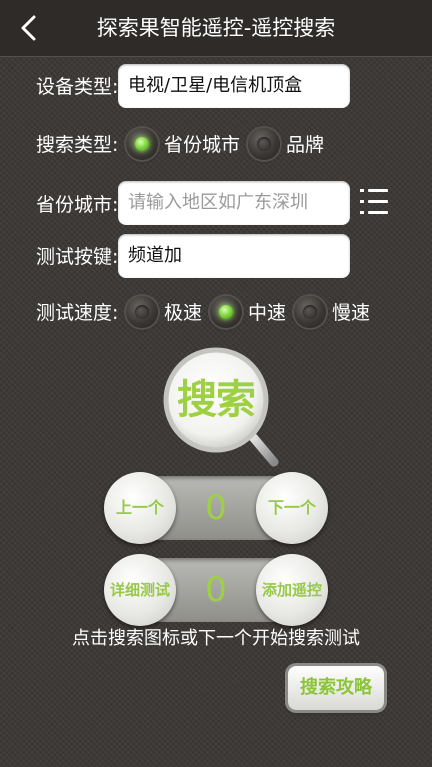 This screenshot has width=432, height=767. I want to click on test-key-label: 测试按键:, so click(77, 257).